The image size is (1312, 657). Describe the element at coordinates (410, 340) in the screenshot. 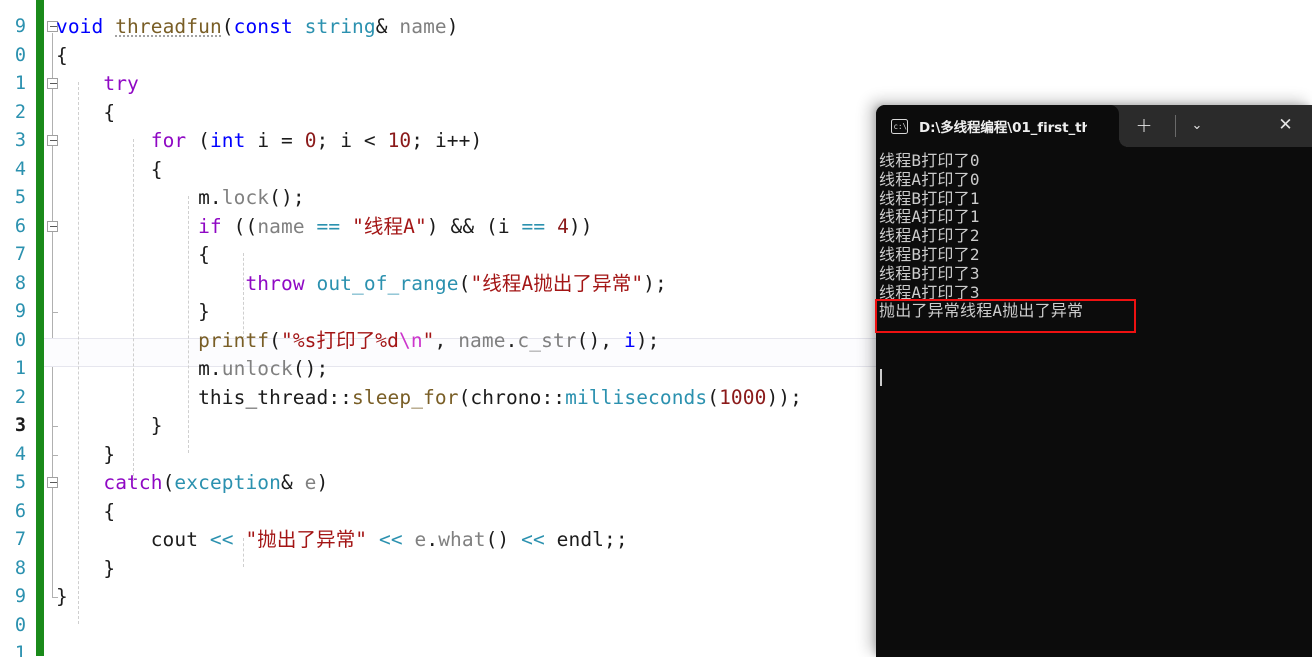

I see `code-token: \n` at that location.